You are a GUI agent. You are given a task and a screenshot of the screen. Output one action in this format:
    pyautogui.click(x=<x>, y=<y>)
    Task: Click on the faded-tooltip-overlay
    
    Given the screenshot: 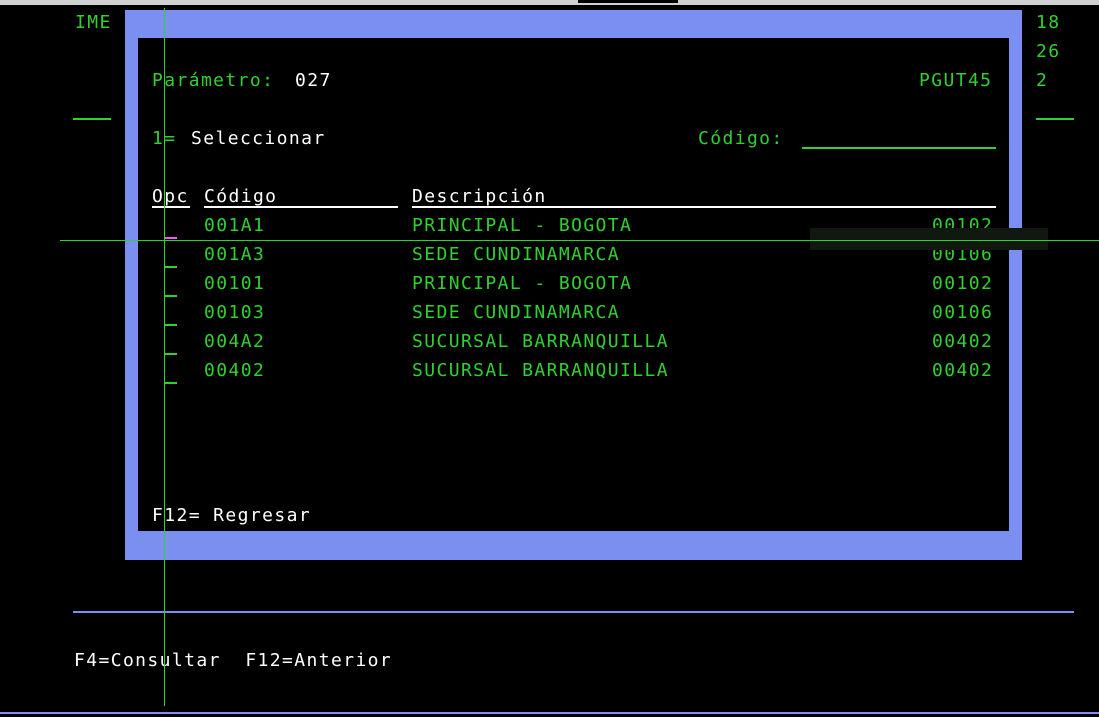 What is the action you would take?
    pyautogui.click(x=929, y=239)
    